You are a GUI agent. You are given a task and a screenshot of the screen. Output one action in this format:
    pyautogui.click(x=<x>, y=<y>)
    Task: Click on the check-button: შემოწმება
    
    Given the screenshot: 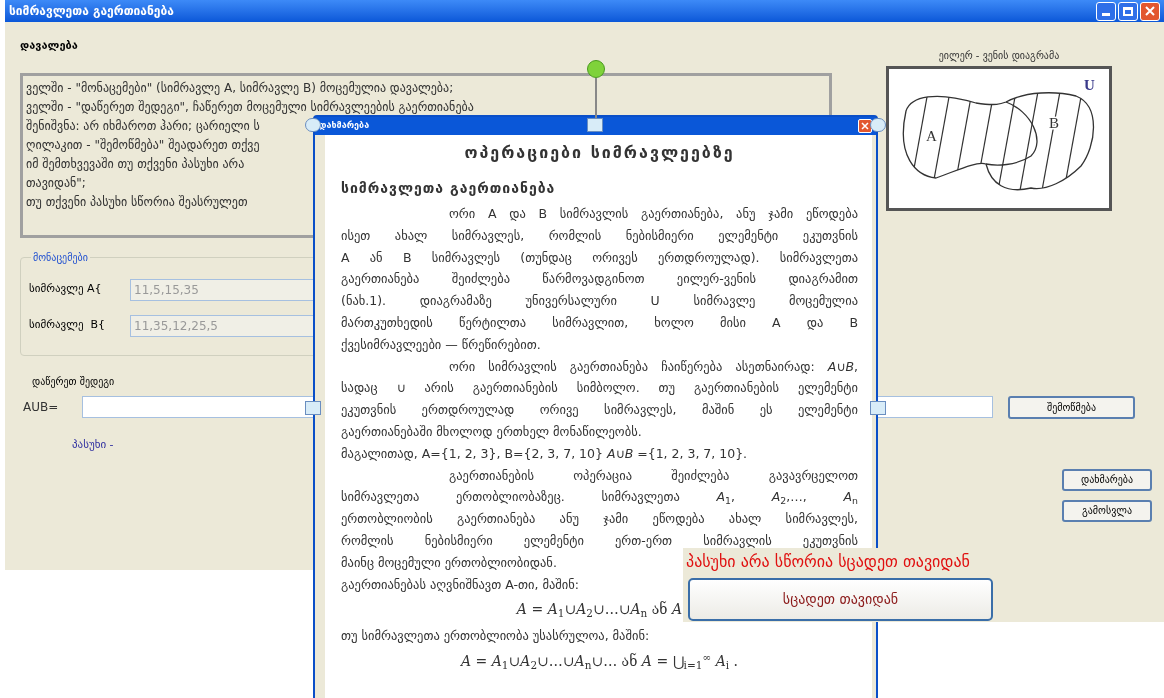 What is the action you would take?
    pyautogui.click(x=1071, y=407)
    